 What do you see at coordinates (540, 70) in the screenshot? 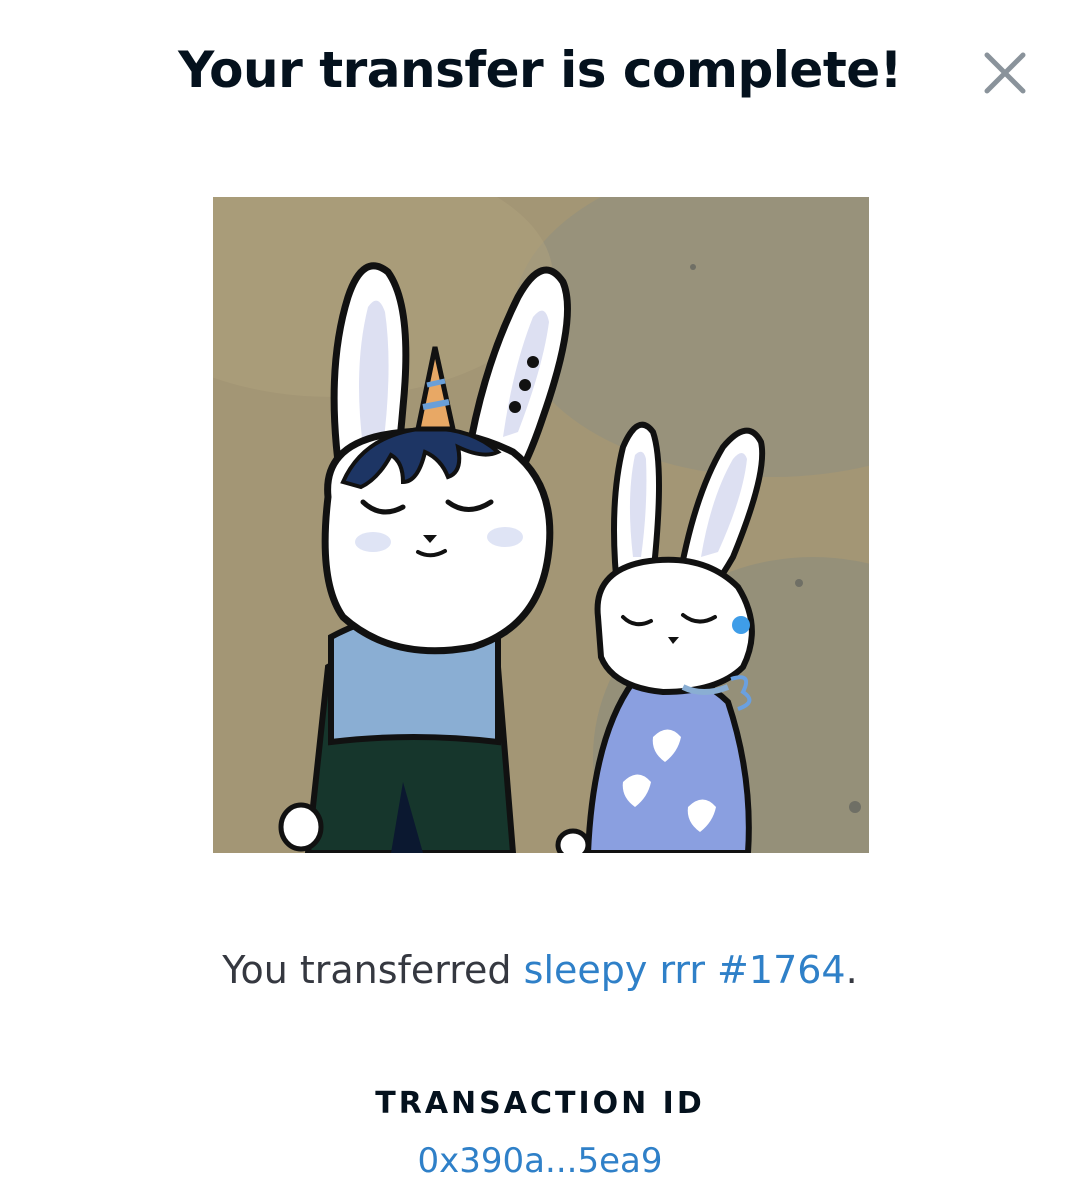
I see `modal-title: Your transfer is complete!` at bounding box center [540, 70].